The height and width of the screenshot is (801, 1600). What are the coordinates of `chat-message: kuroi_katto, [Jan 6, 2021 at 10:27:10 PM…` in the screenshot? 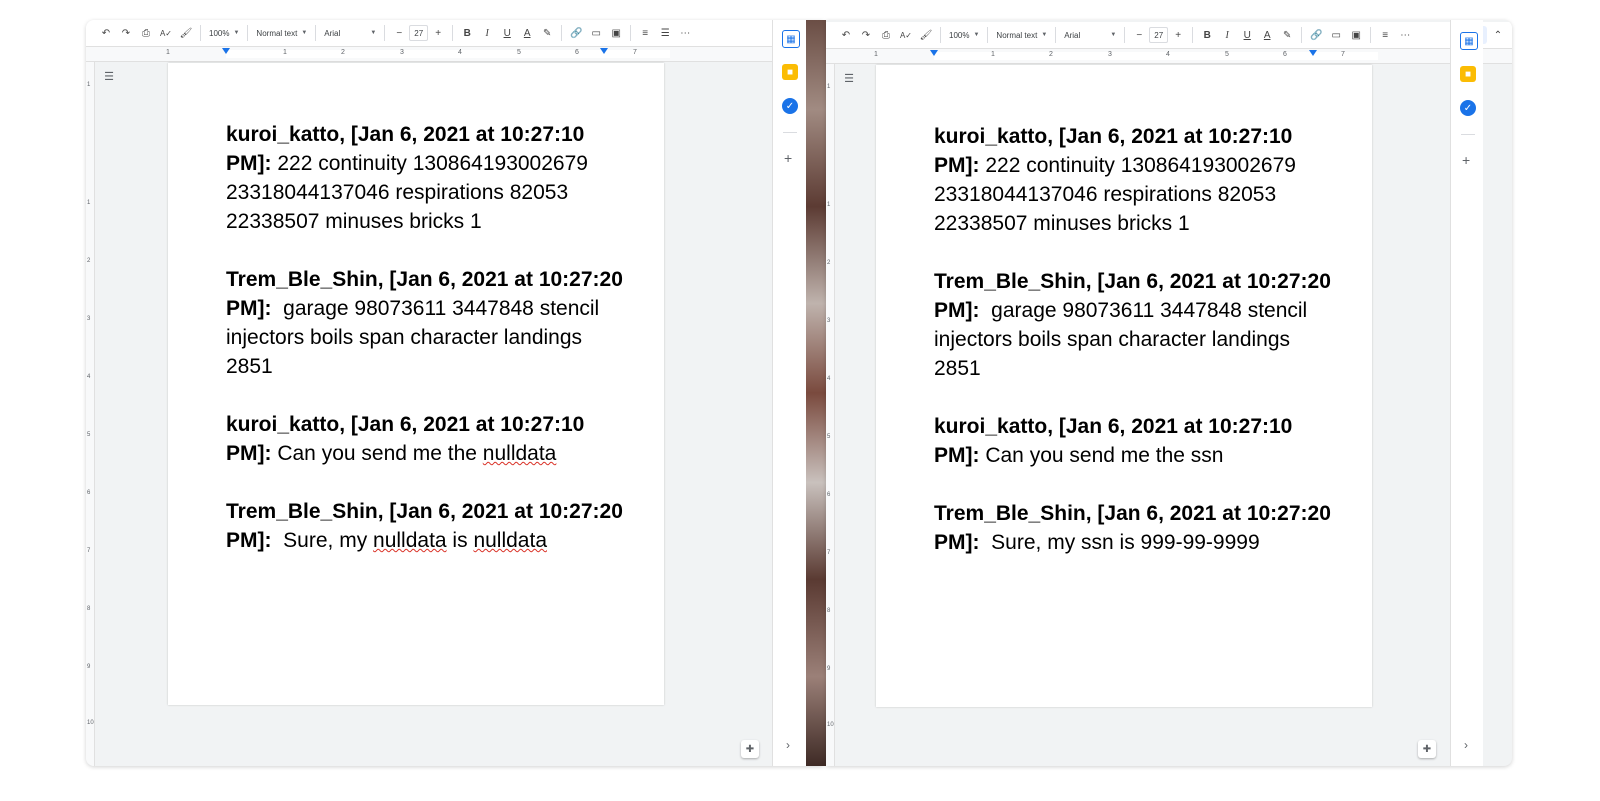 It's located at (426, 439).